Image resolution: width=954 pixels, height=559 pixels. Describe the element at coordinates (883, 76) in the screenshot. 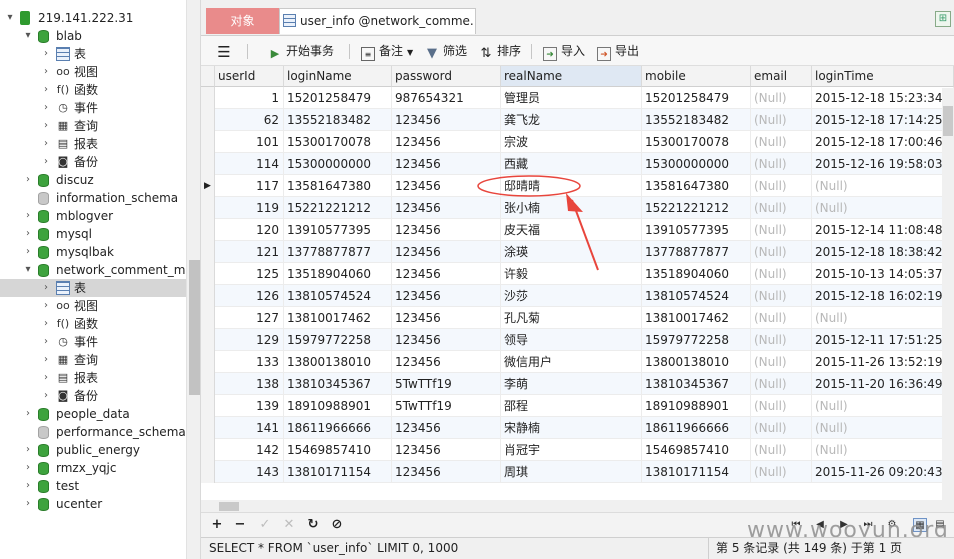

I see `column-header-loginTime: loginTime` at that location.